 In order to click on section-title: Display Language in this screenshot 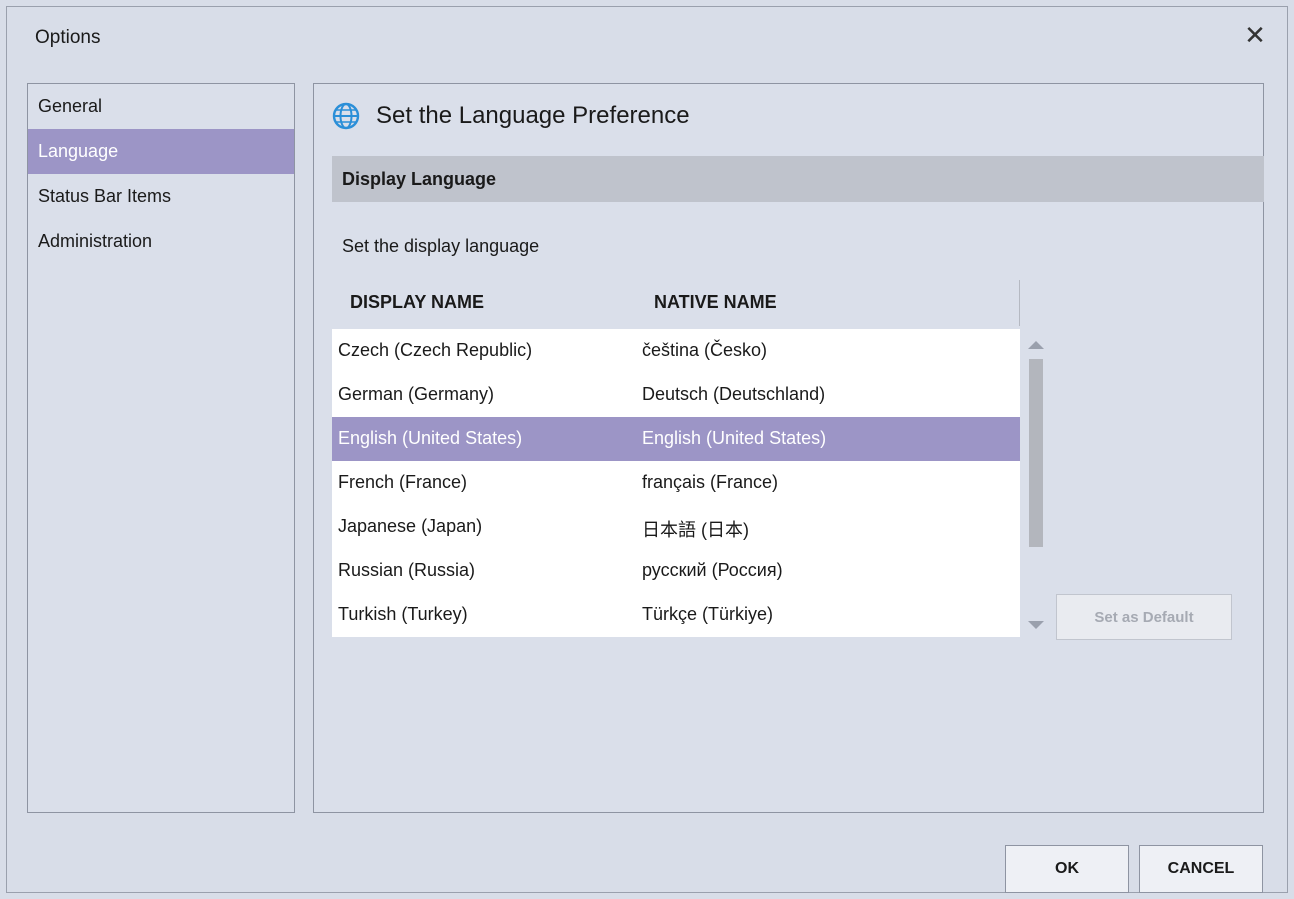, I will do `click(798, 179)`.